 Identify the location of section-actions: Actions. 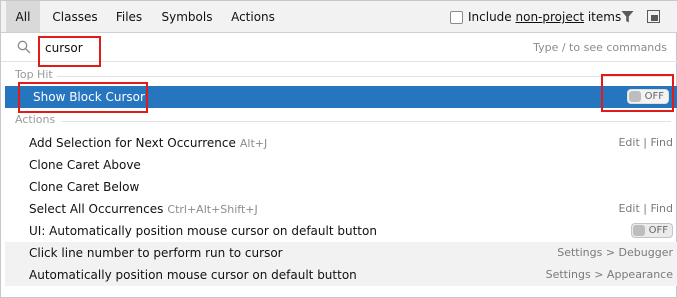
(339, 121).